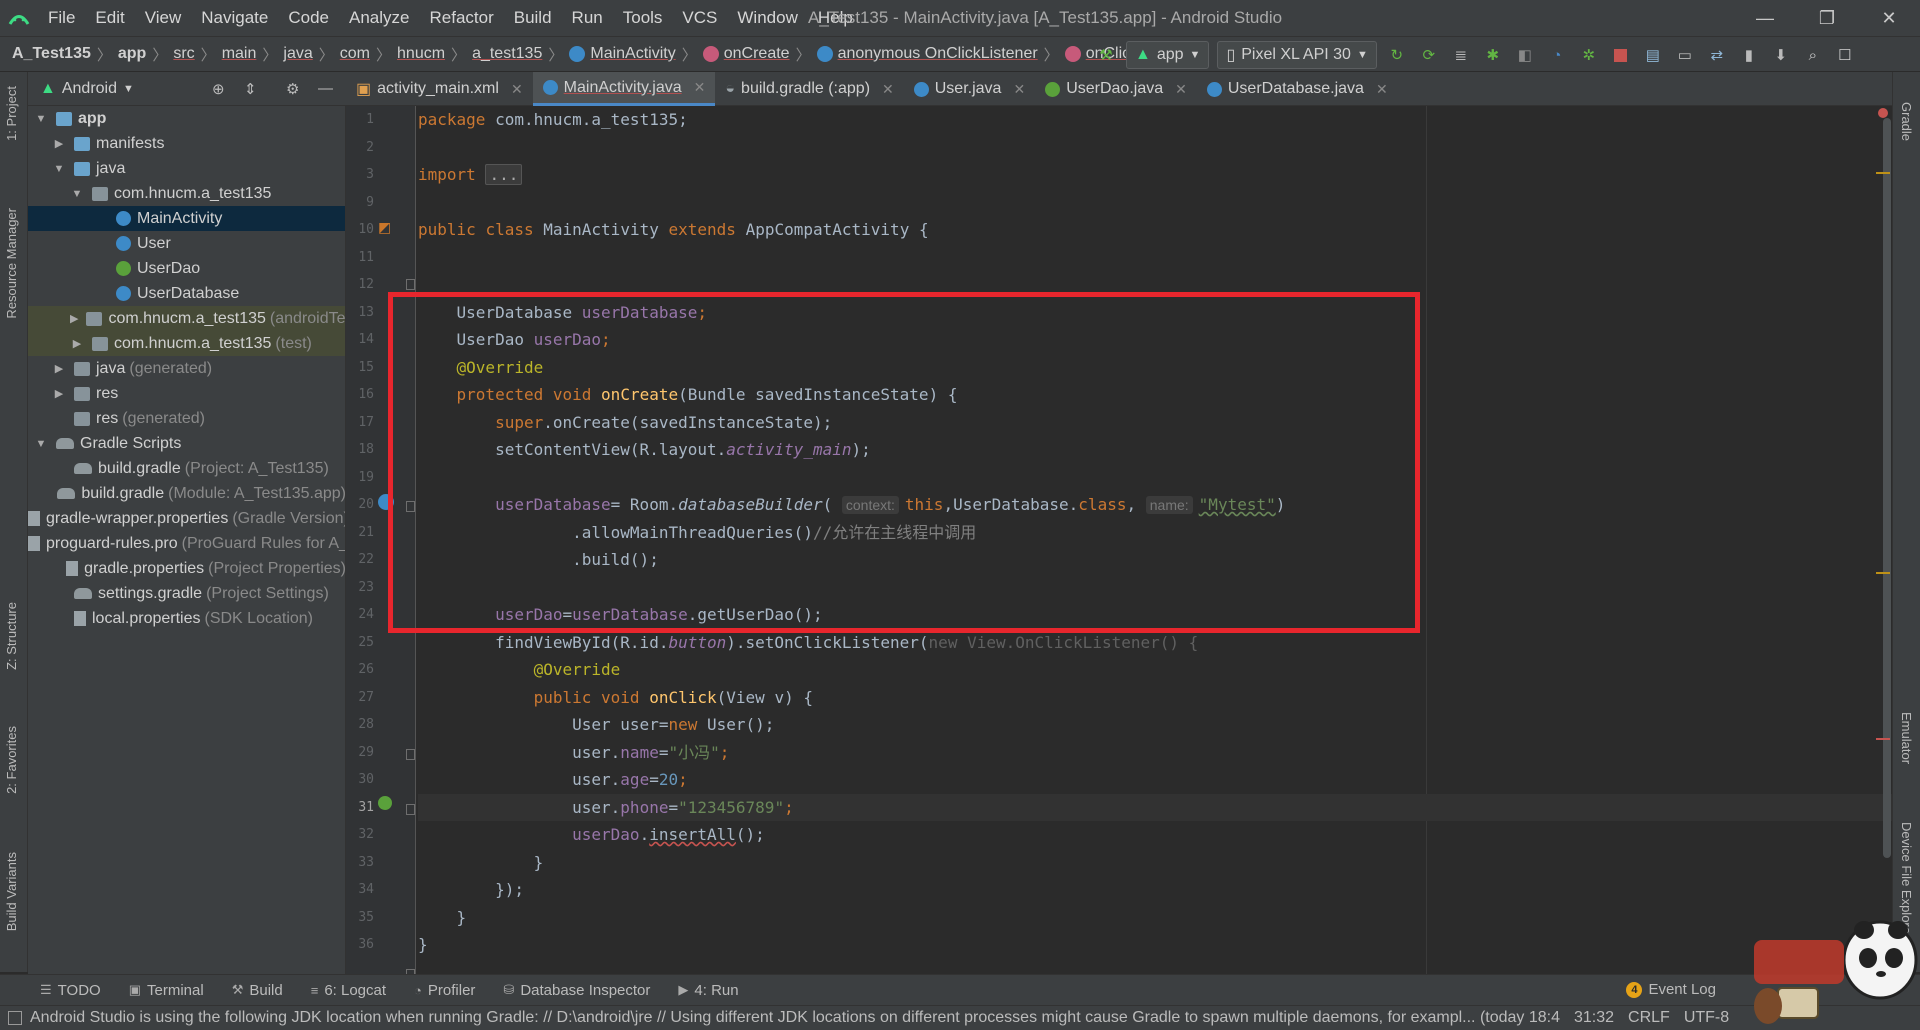 Image resolution: width=1920 pixels, height=1030 pixels. I want to click on tree-item-res-generated: res (generated), so click(186, 418).